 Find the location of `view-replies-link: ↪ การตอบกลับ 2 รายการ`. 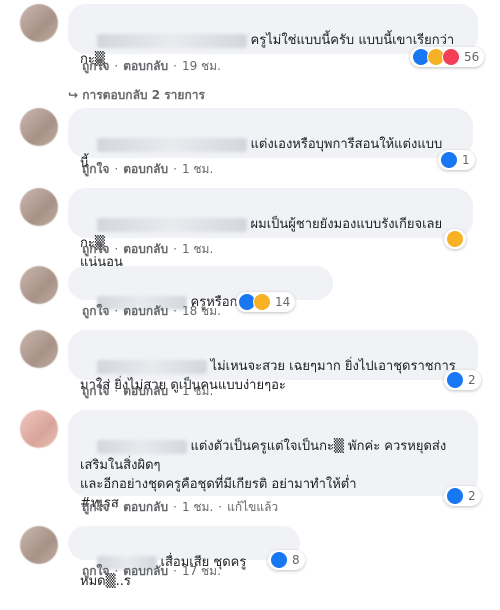

view-replies-link: ↪ การตอบกลับ 2 รายการ is located at coordinates (136, 95).